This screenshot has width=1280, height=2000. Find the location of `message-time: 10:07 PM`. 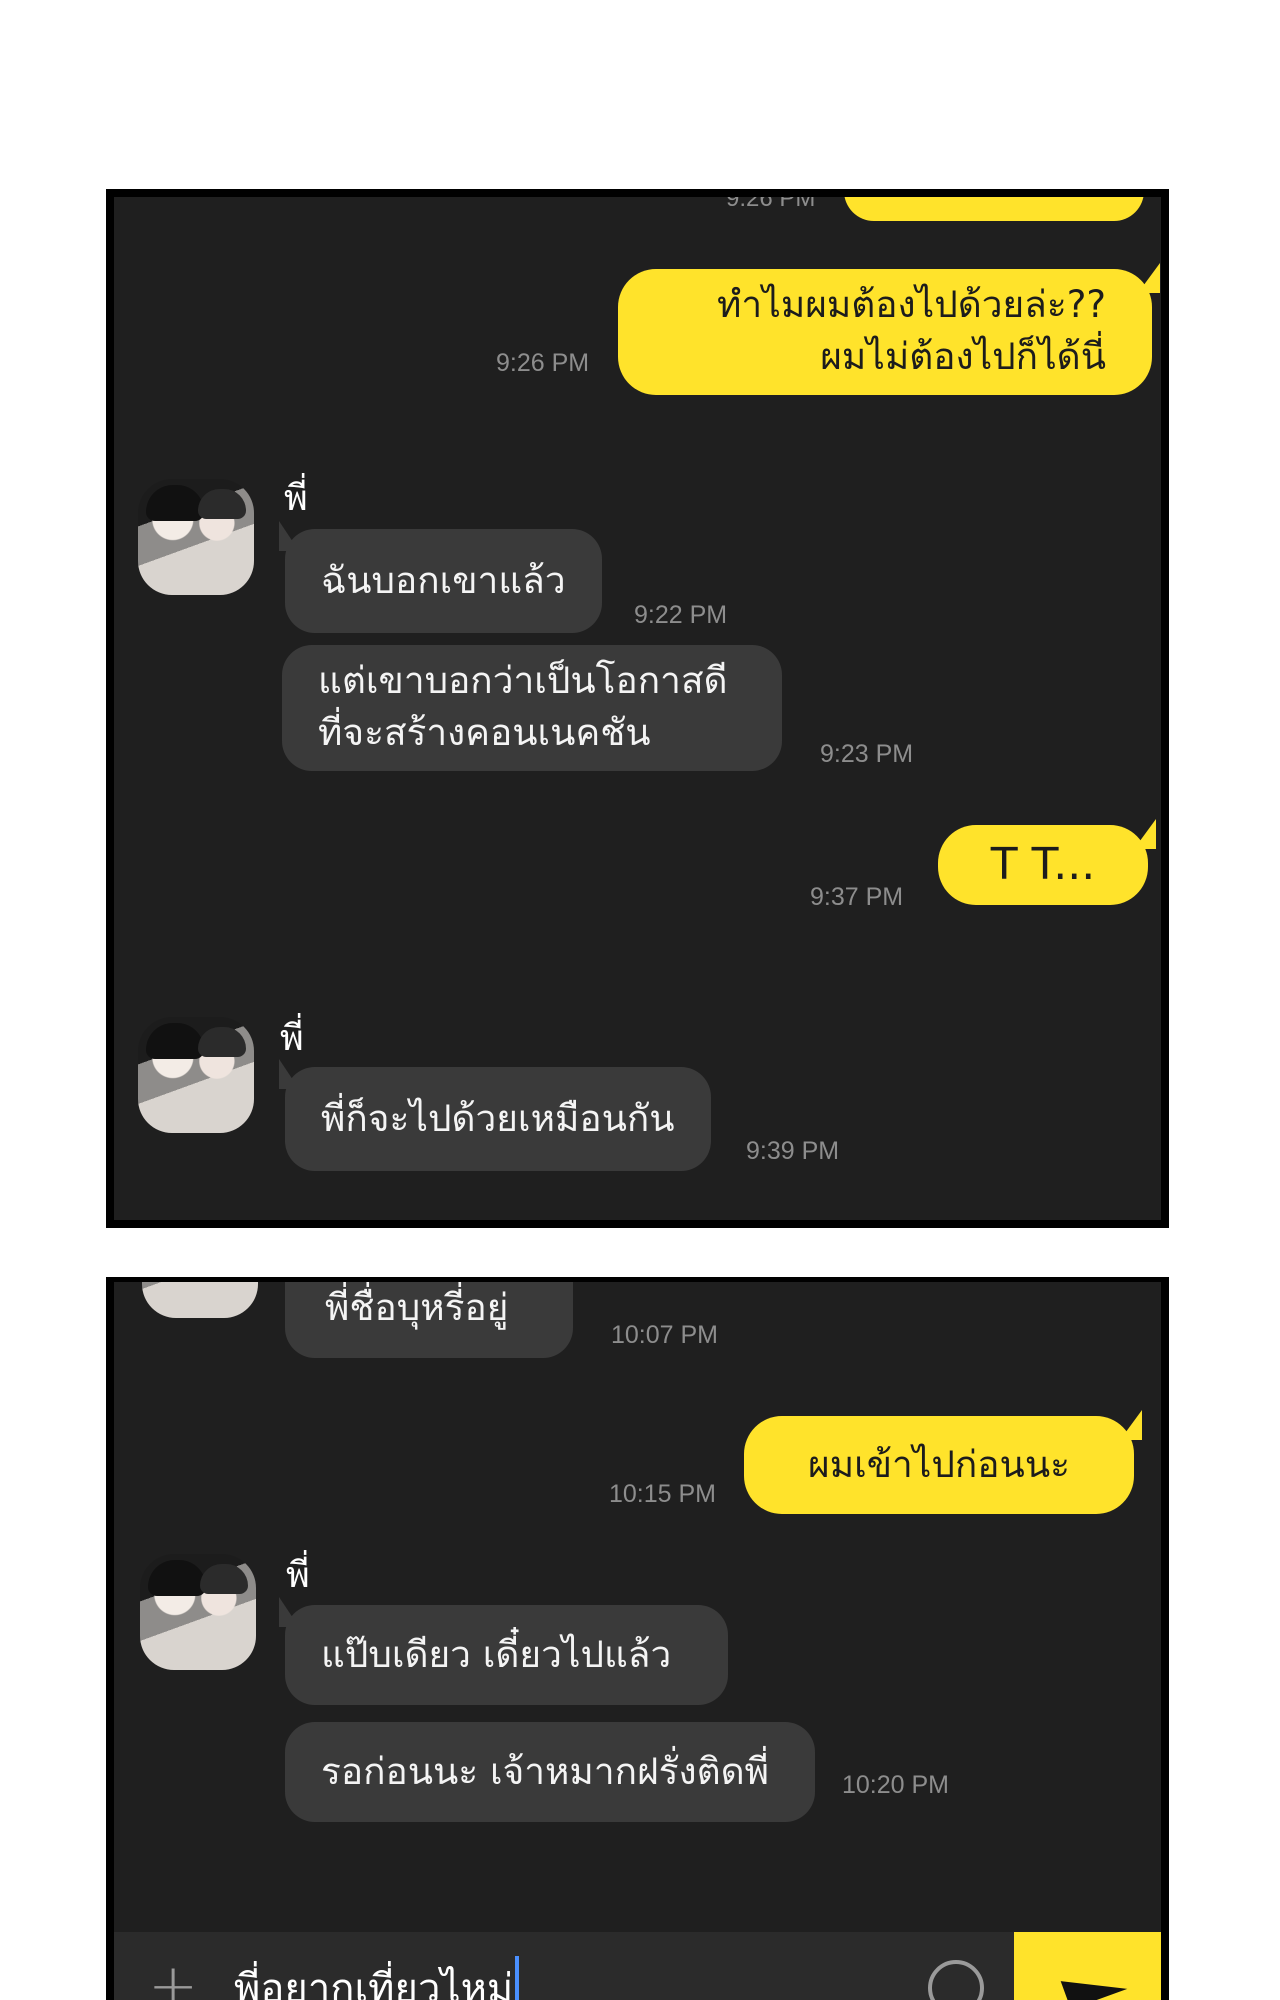

message-time: 10:07 PM is located at coordinates (665, 1335).